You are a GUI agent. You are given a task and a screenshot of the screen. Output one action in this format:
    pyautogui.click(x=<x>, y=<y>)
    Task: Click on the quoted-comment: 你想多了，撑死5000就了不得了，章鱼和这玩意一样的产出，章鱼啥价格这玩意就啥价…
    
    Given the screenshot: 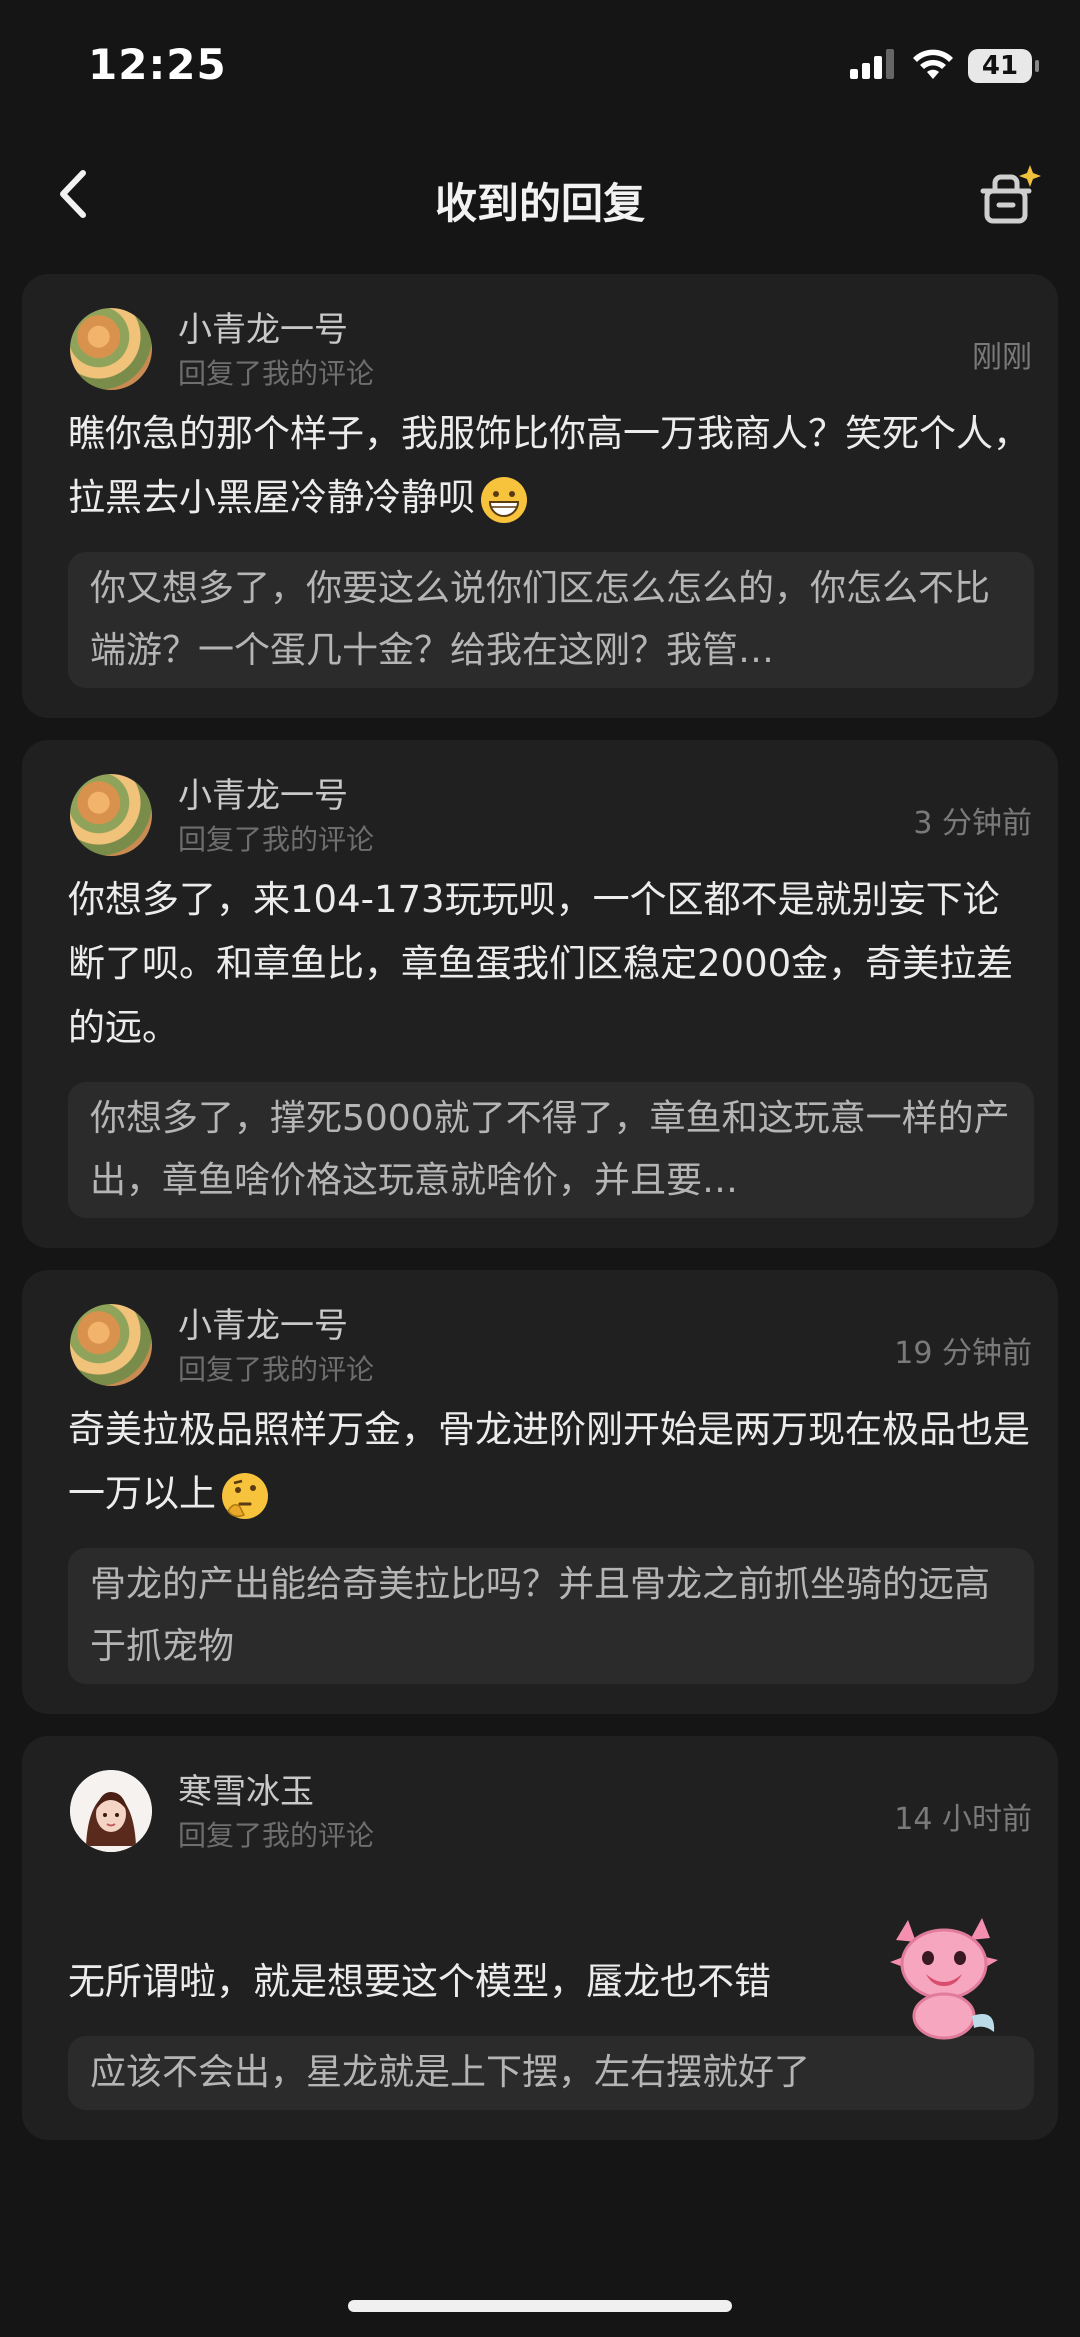 What is the action you would take?
    pyautogui.click(x=551, y=1150)
    